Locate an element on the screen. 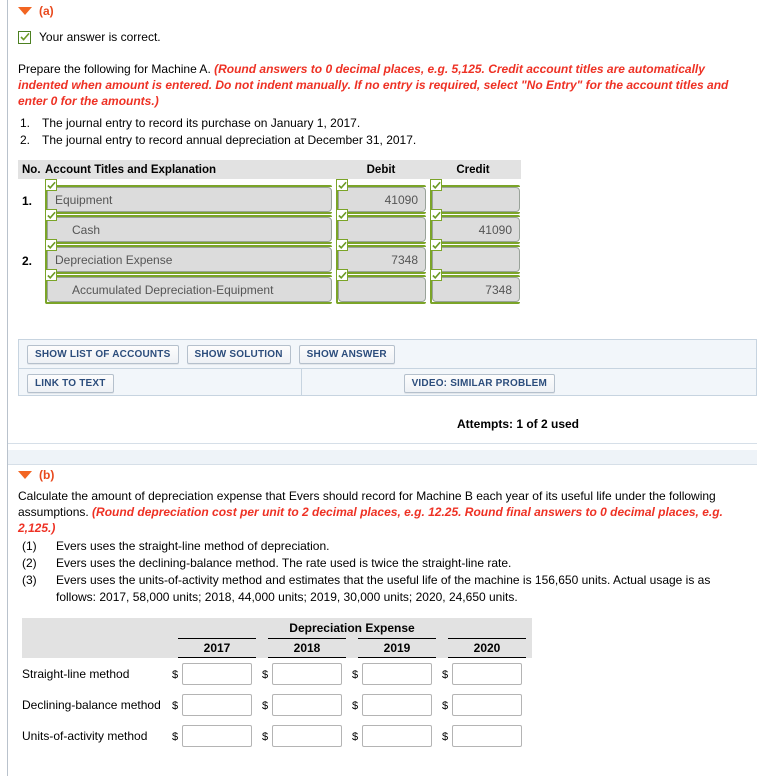 This screenshot has width=757, height=776. section-b-header: (b) is located at coordinates (36, 475).